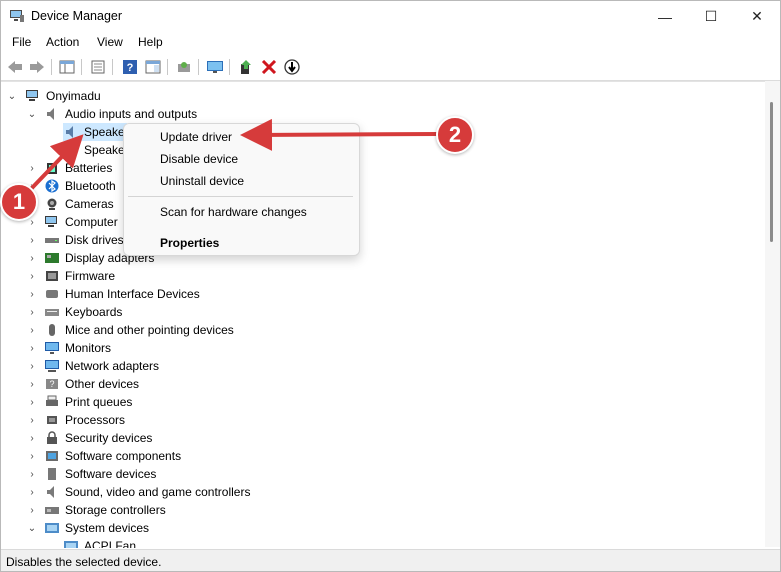 The image size is (781, 572). Describe the element at coordinates (71, 276) in the screenshot. I see `tree-category-firmware: › Firmware` at that location.